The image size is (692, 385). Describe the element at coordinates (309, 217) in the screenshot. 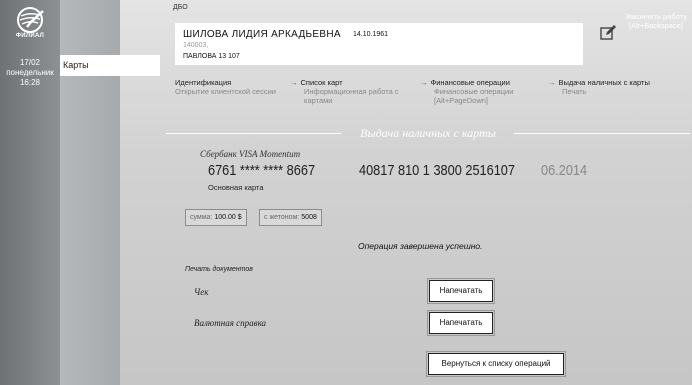

I see `token-value: 5008` at that location.